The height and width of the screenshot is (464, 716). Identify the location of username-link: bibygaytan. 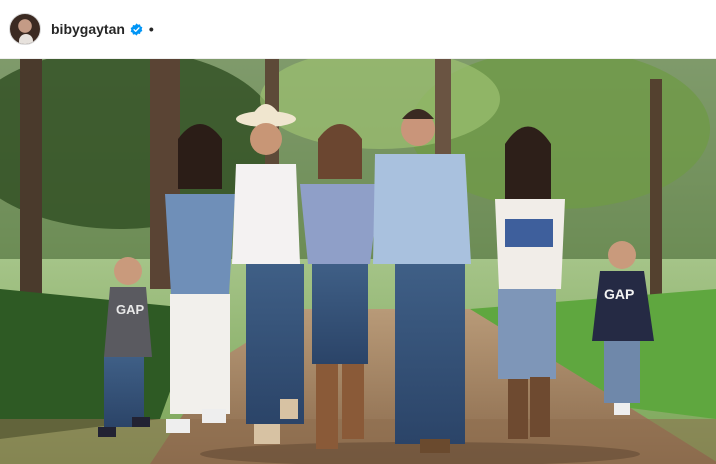
(88, 29).